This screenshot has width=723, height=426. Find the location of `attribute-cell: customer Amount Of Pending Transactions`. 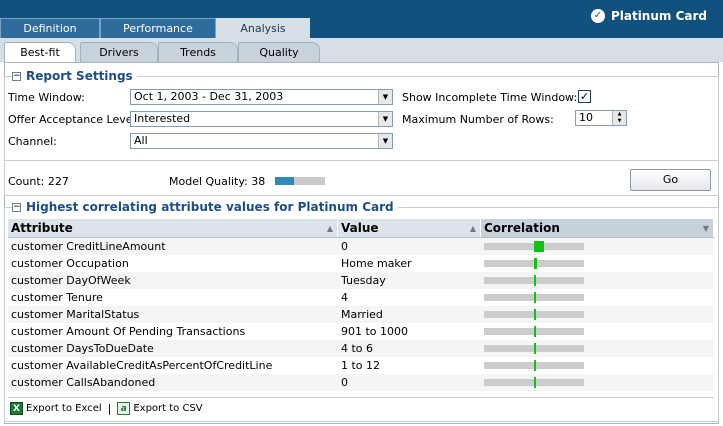

attribute-cell: customer Amount Of Pending Transactions is located at coordinates (128, 331).